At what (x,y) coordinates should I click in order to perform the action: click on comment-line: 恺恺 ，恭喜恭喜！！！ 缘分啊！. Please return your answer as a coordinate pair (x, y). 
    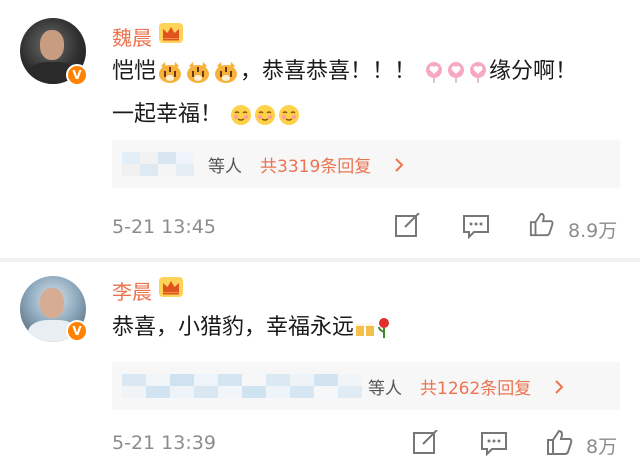
    Looking at the image, I should click on (365, 71).